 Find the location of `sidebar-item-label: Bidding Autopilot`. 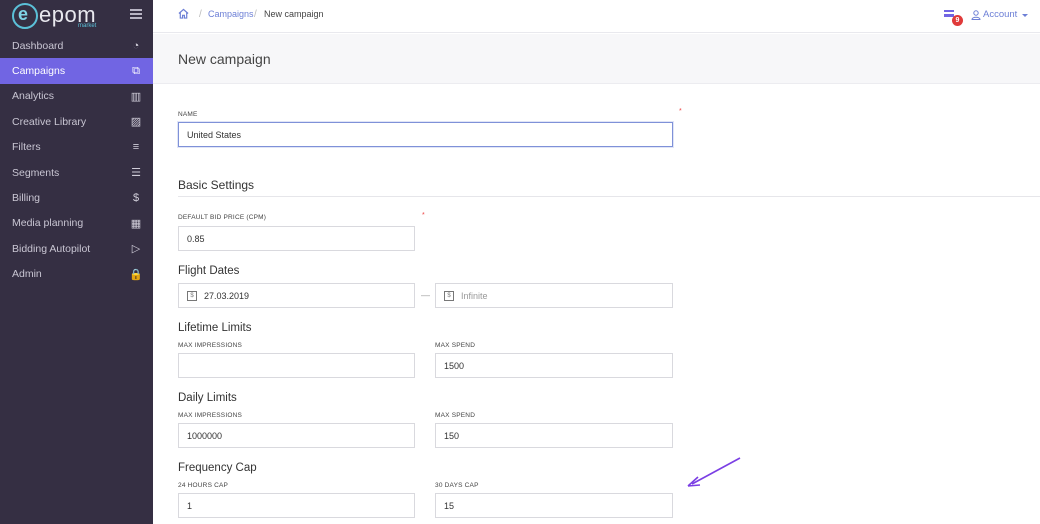

sidebar-item-label: Bidding Autopilot is located at coordinates (51, 248).